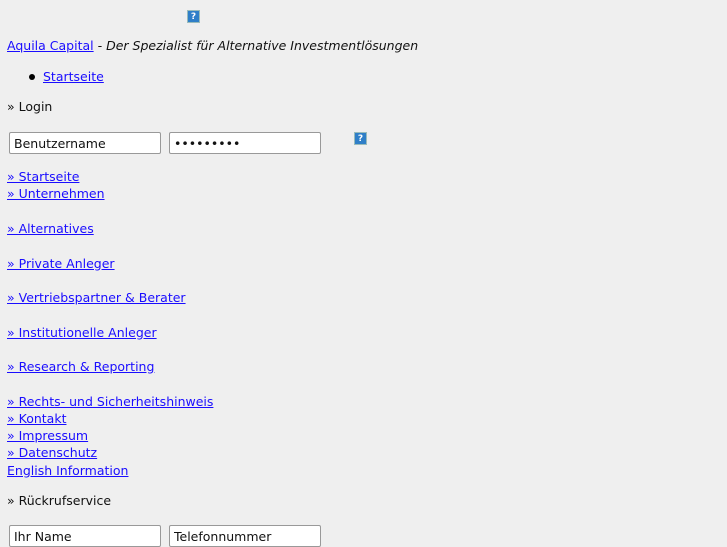 Image resolution: width=727 pixels, height=547 pixels. Describe the element at coordinates (193, 16) in the screenshot. I see `help-icon: ?` at that location.